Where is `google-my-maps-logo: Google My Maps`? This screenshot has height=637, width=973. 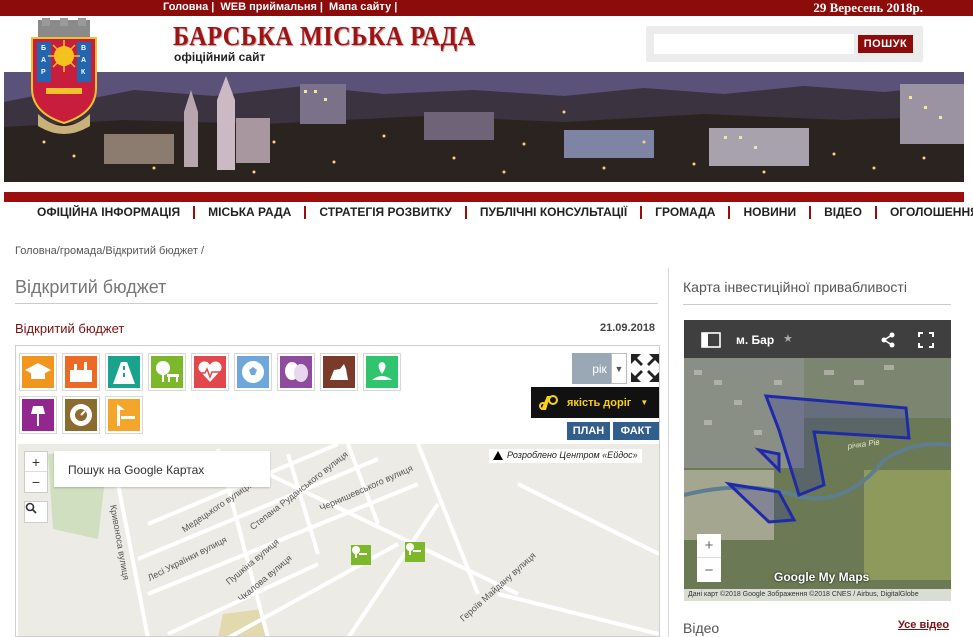
google-my-maps-logo: Google My Maps is located at coordinates (822, 577).